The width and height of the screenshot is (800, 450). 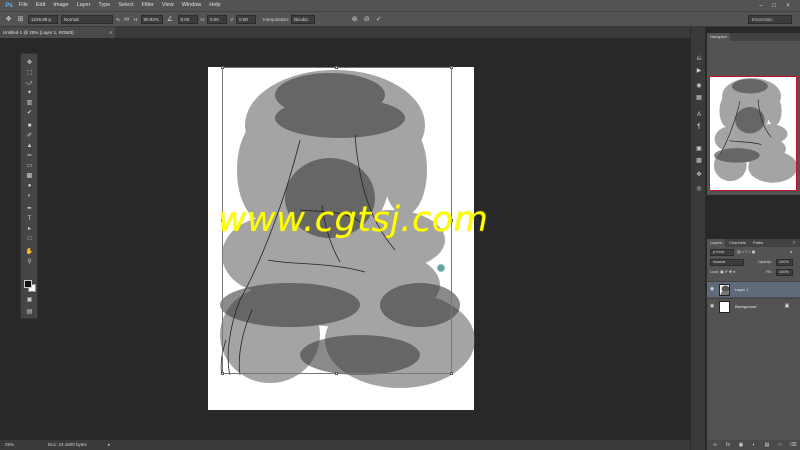 What do you see at coordinates (746, 252) in the screenshot?
I see `filter-icons: ▤ ◑ T □ ▣` at bounding box center [746, 252].